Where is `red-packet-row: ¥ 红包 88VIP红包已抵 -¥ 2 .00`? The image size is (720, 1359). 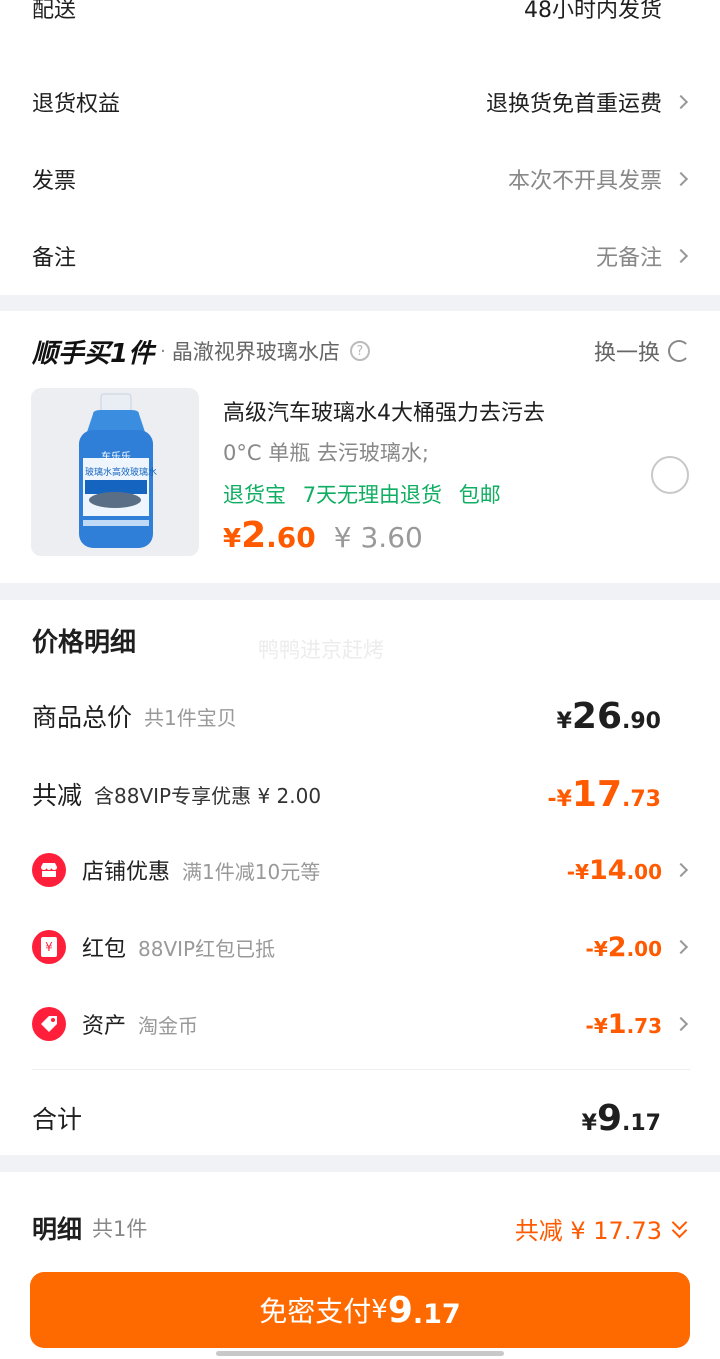 red-packet-row: ¥ 红包 88VIP红包已抵 -¥ 2 .00 is located at coordinates (361, 947).